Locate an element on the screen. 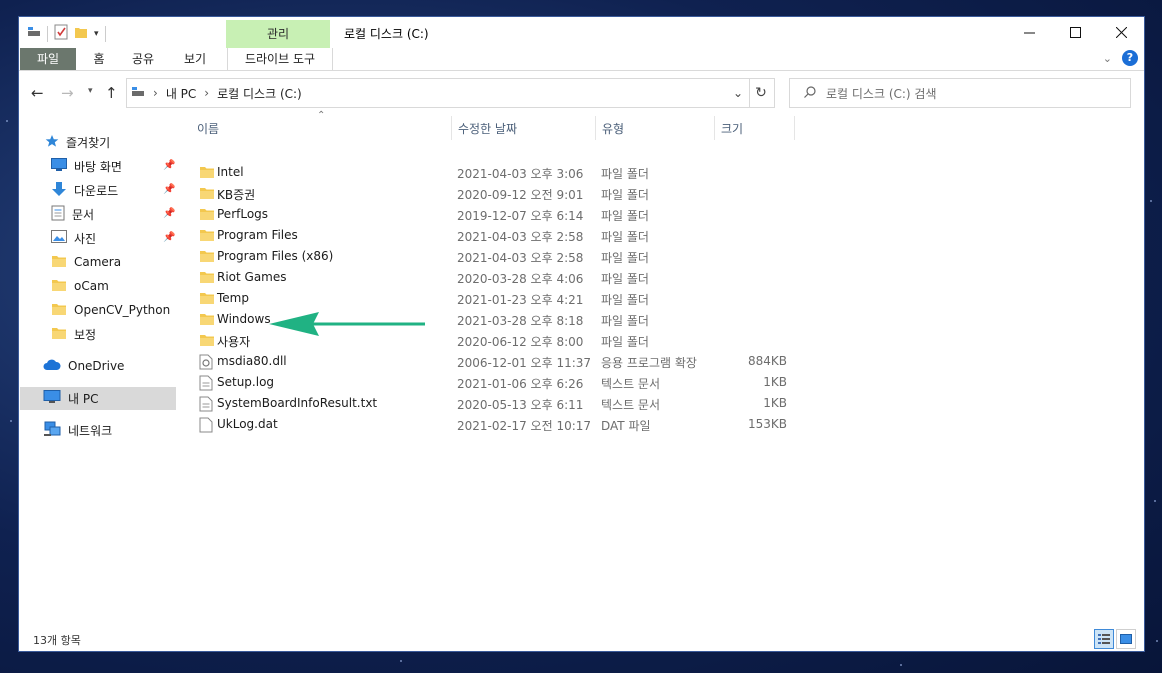 The width and height of the screenshot is (1162, 673). file-row: Intel 2021-04-03 오후 3:06 파일 폴더 is located at coordinates (495, 172).